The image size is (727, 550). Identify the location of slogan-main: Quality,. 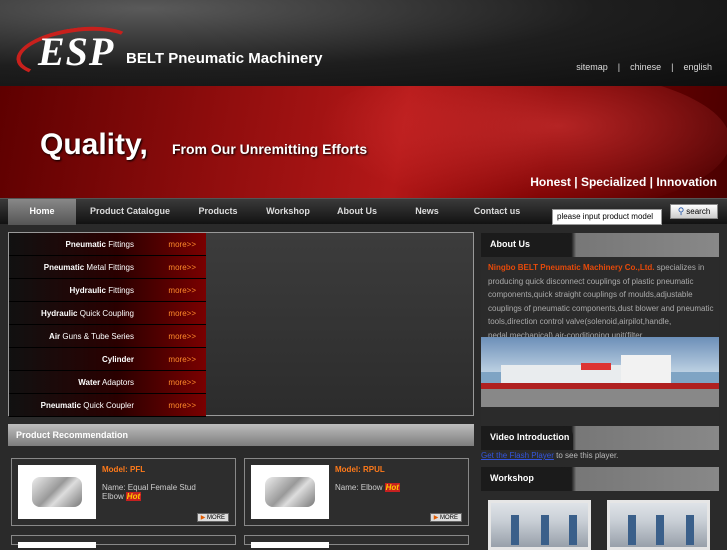
(94, 144).